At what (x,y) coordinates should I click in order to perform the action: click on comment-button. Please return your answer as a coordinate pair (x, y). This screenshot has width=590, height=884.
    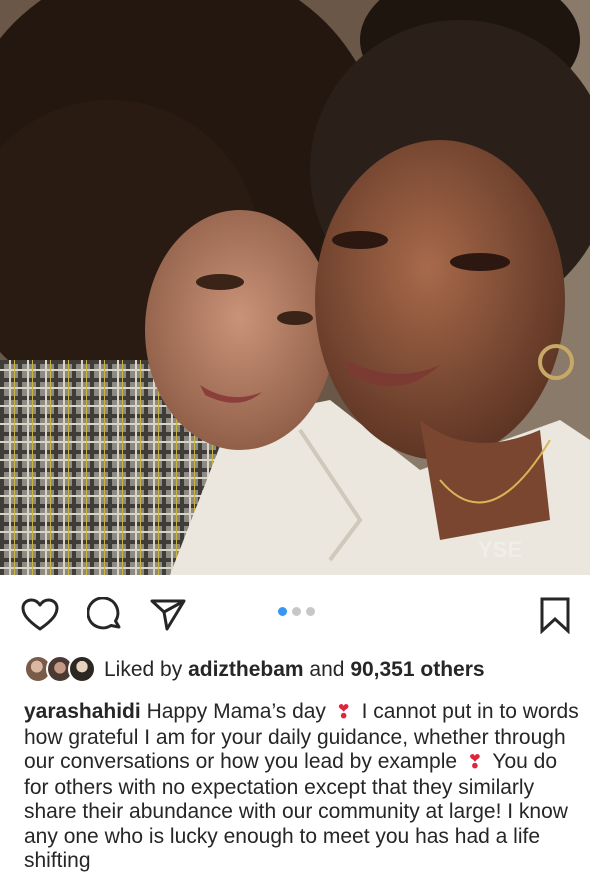
    Looking at the image, I should click on (105, 615).